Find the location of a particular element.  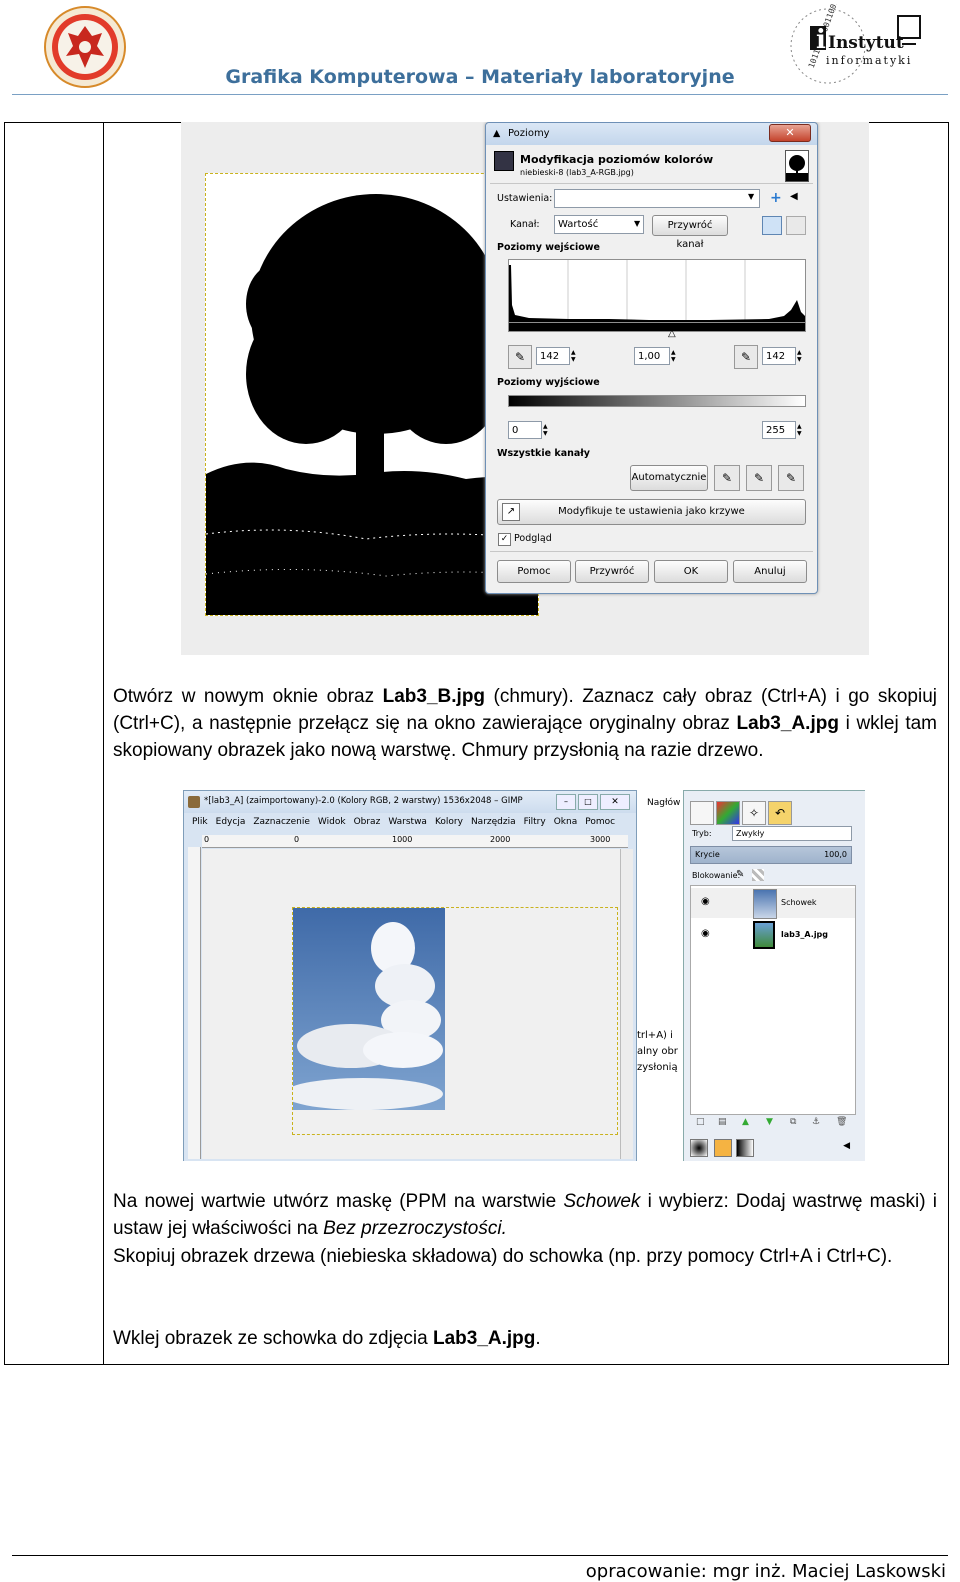

dialog-titlebar: ▲ Poziomy ✕ is located at coordinates (651, 134).